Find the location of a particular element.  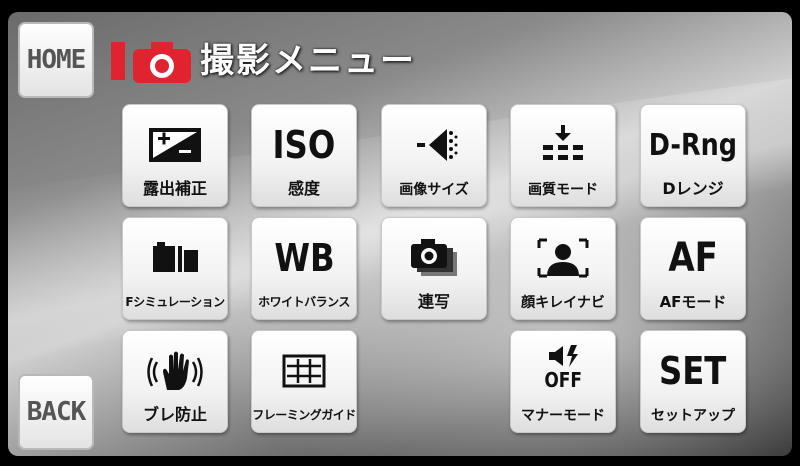

image-stabilizer-button: ブレ防止 is located at coordinates (175, 381).